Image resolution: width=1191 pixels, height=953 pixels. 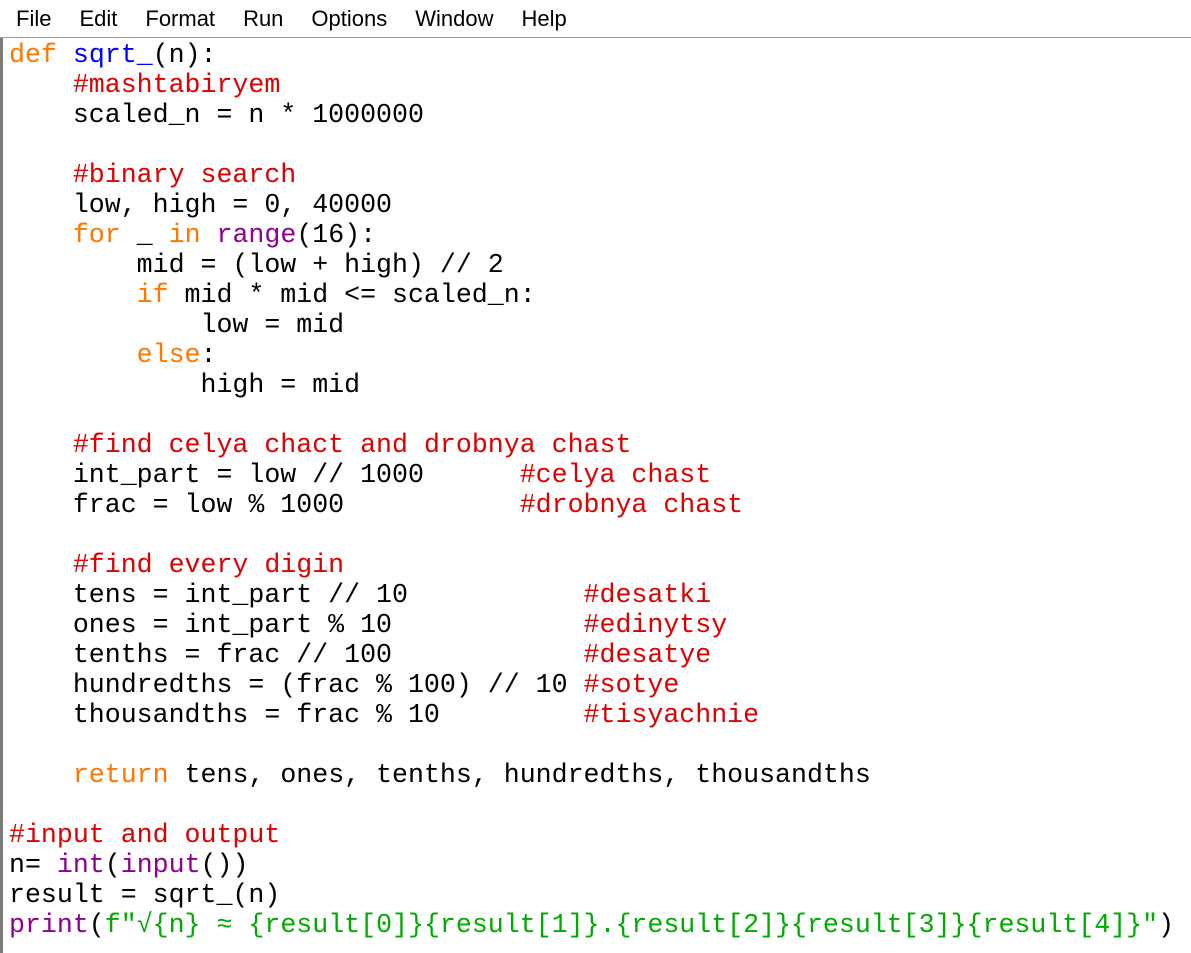 What do you see at coordinates (591, 235) in the screenshot?
I see `code-line: for _ in range(16):` at bounding box center [591, 235].